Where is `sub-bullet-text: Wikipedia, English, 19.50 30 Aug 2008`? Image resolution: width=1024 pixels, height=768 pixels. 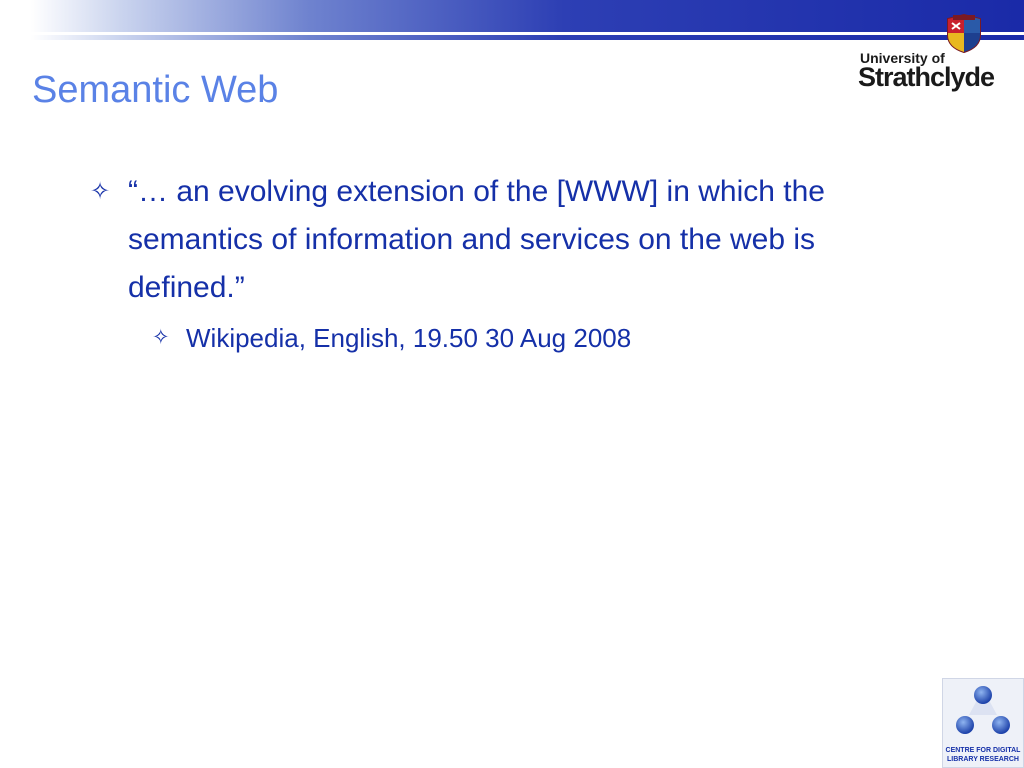 sub-bullet-text: Wikipedia, English, 19.50 30 Aug 2008 is located at coordinates (409, 338).